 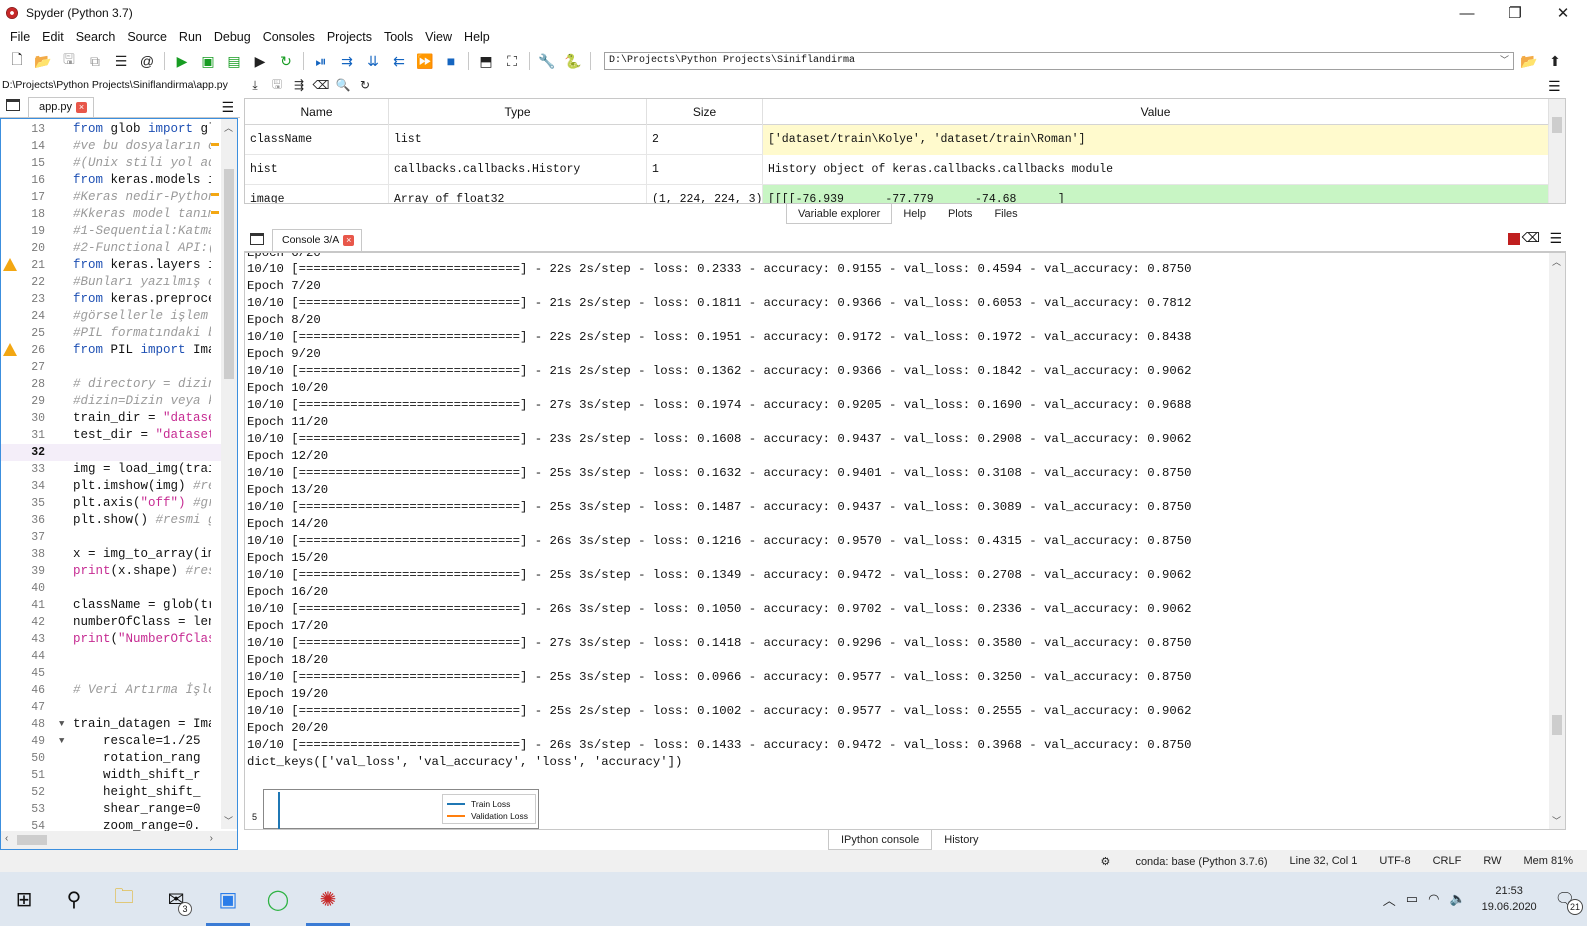 I want to click on list-icon: ☰, so click(x=121, y=61).